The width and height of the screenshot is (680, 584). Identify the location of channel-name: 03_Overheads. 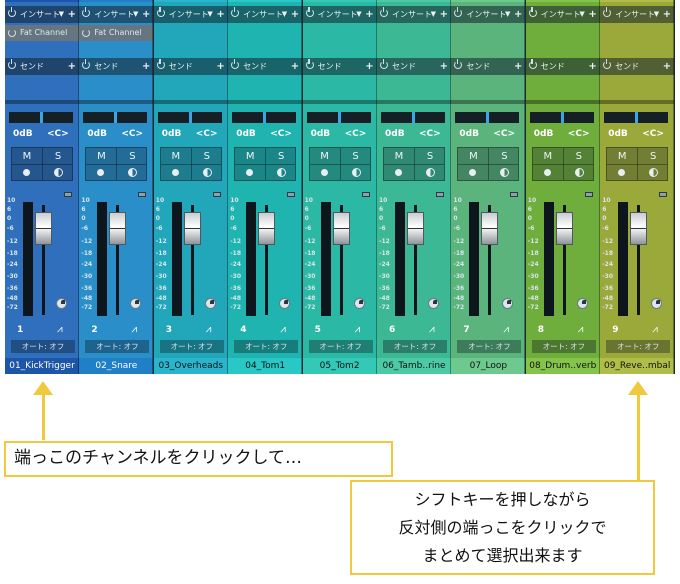
(190, 366).